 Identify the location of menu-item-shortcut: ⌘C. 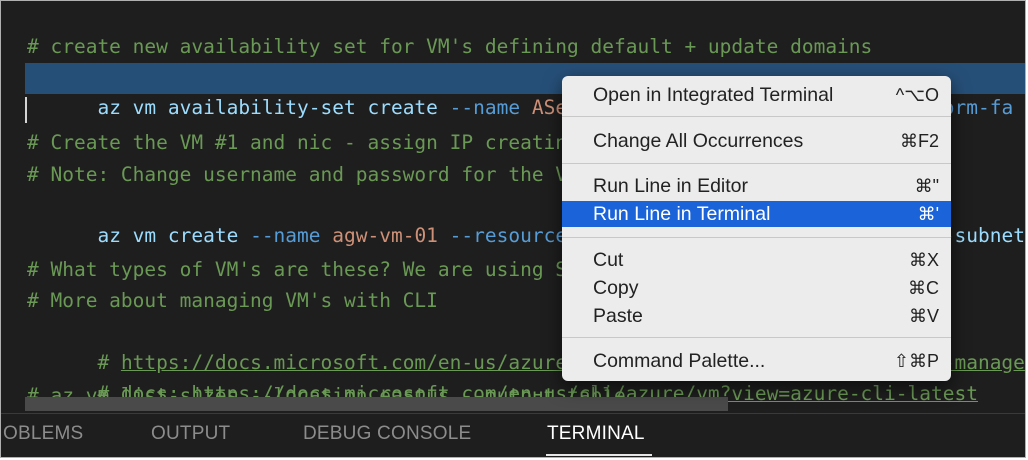
(923, 288).